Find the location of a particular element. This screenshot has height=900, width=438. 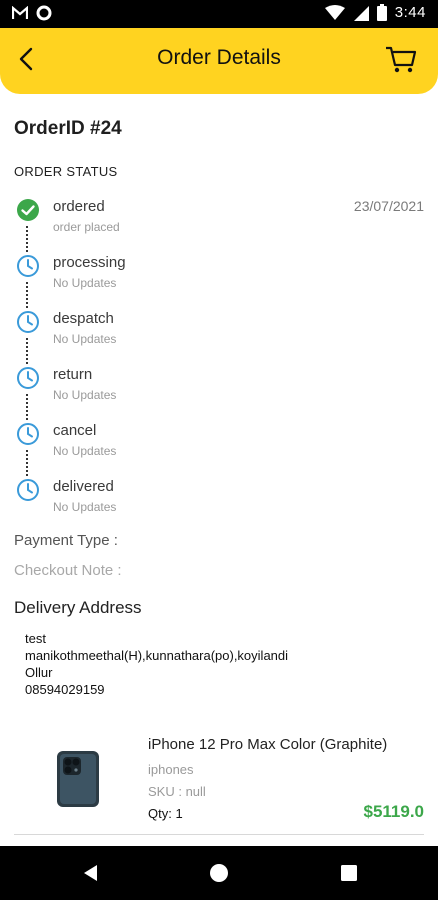

home-circle-icon is located at coordinates (219, 873).